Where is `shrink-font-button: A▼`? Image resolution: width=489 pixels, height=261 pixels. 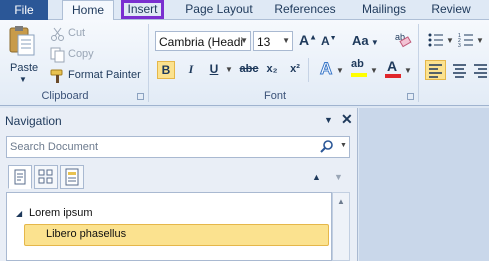
shrink-font-button: A▼ is located at coordinates (329, 41).